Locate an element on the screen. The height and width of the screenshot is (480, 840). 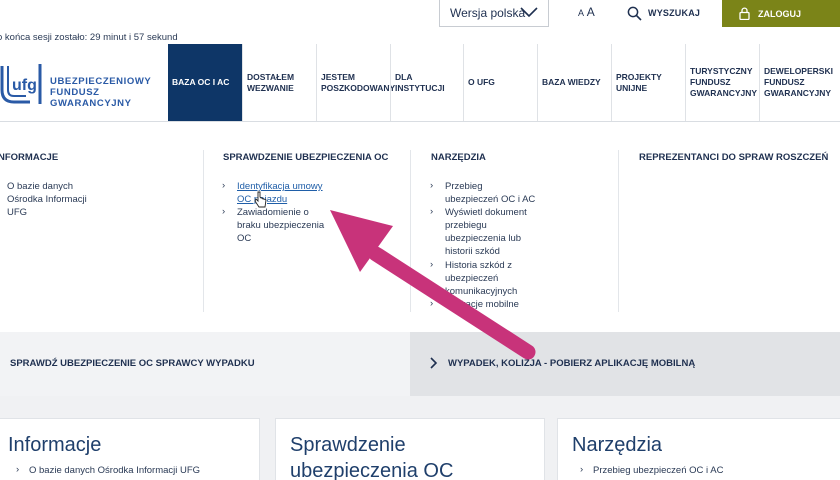
logo-line-2: FUNDUSZ is located at coordinates (75, 92).